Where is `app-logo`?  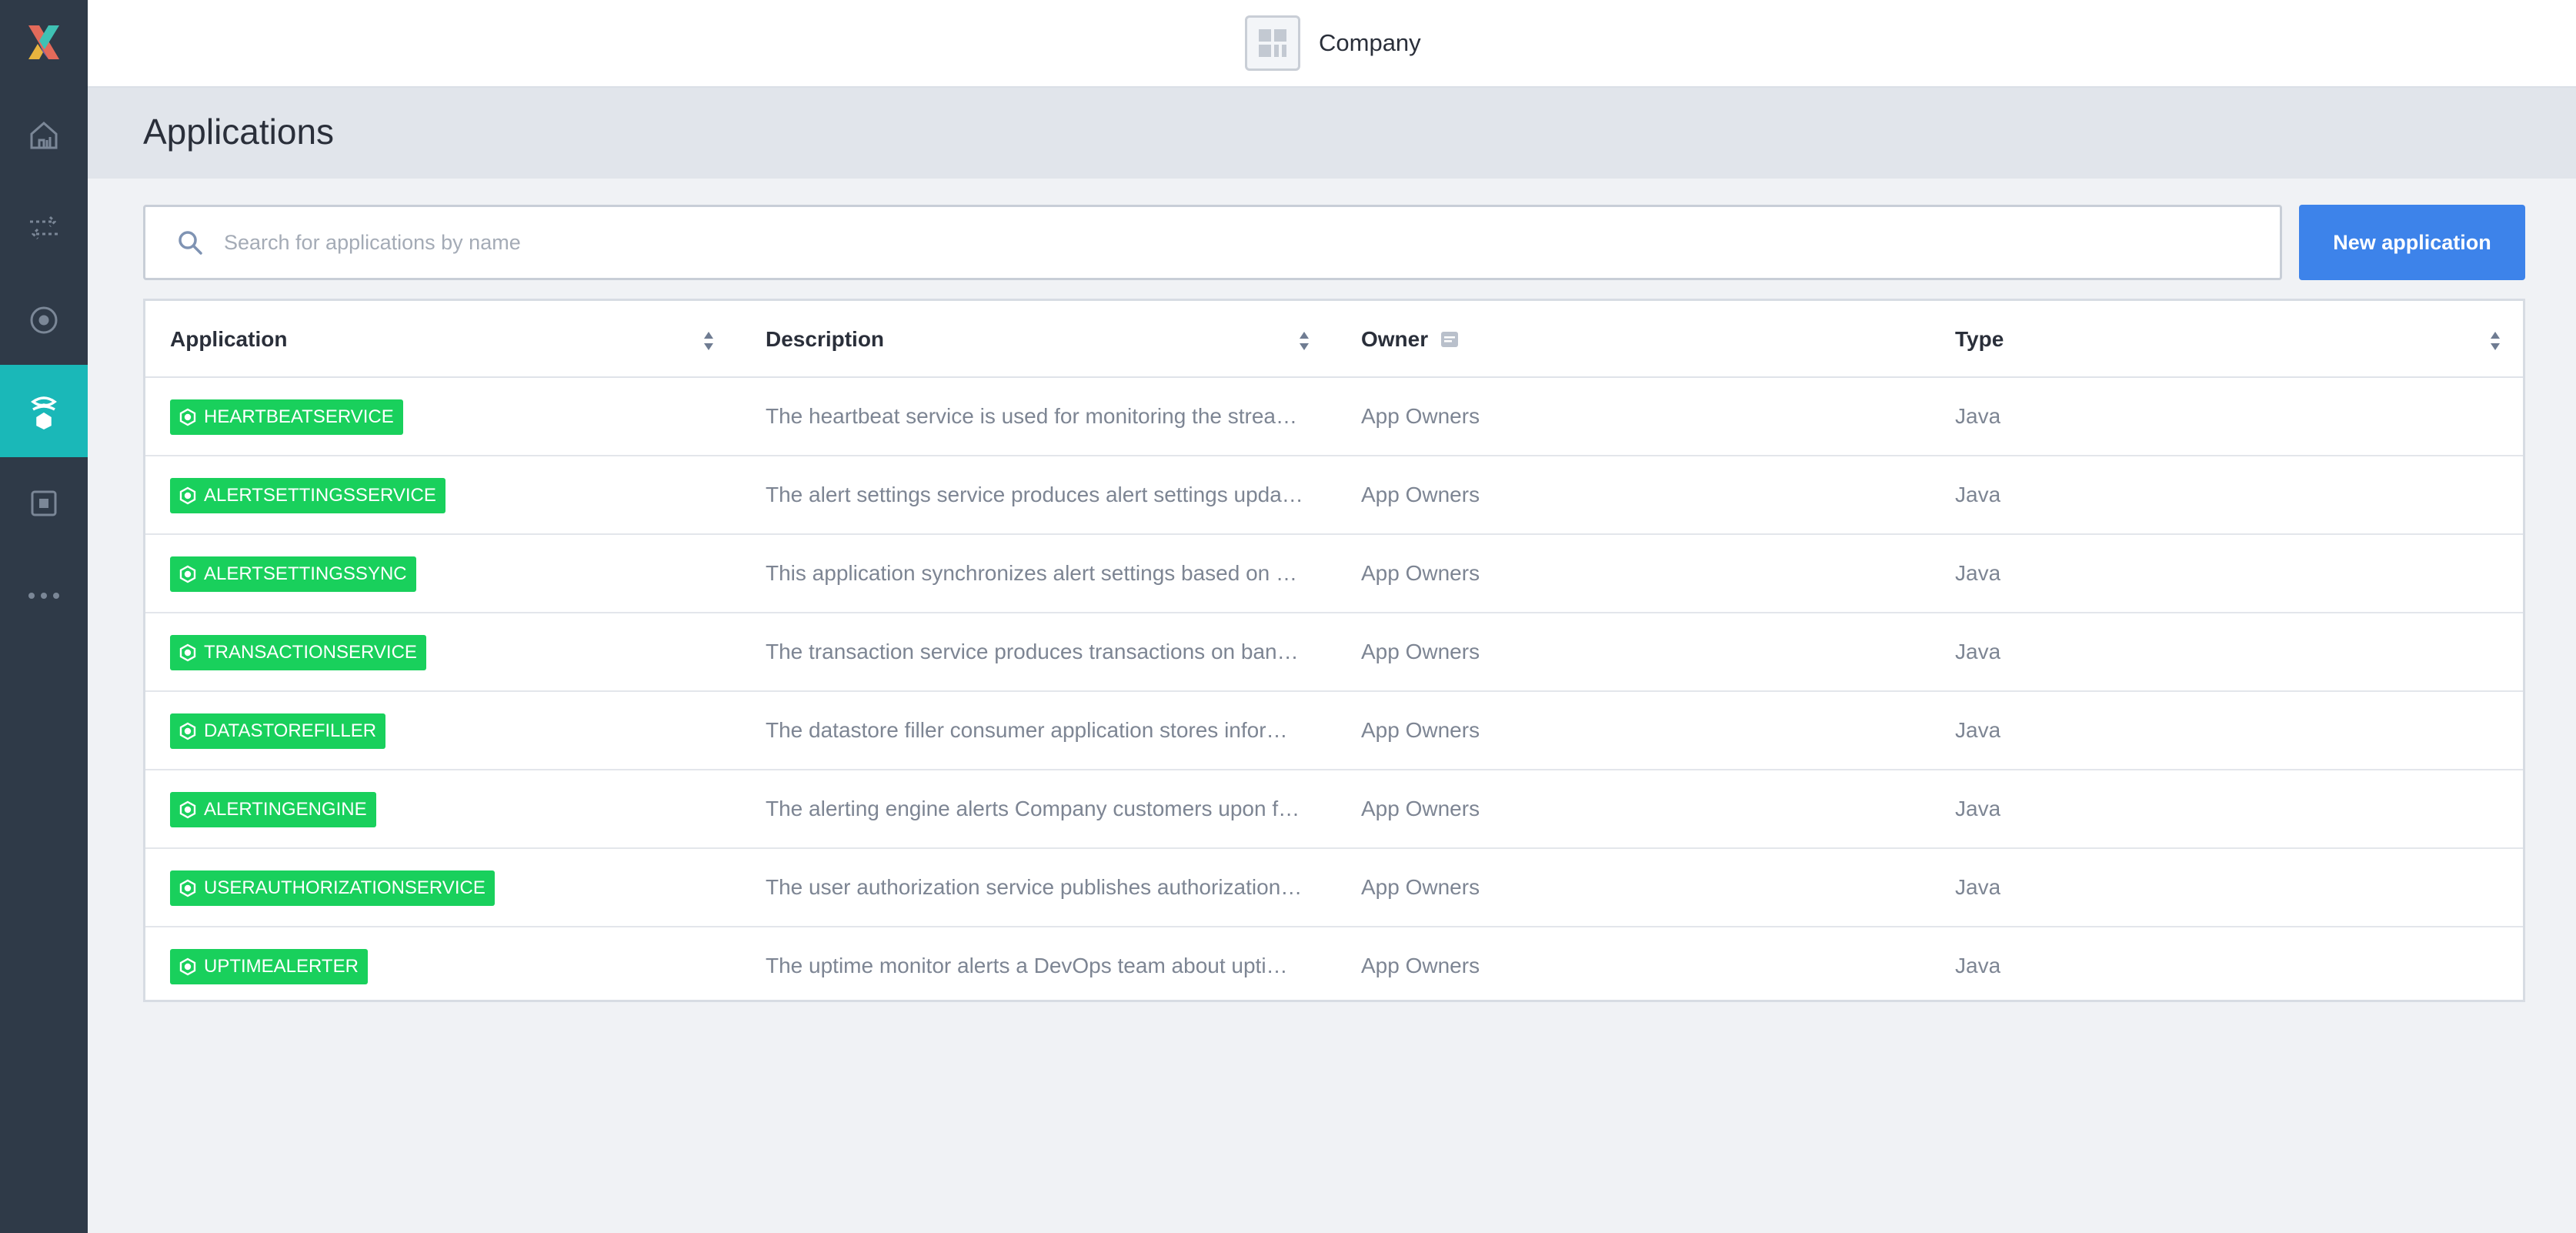 app-logo is located at coordinates (44, 42).